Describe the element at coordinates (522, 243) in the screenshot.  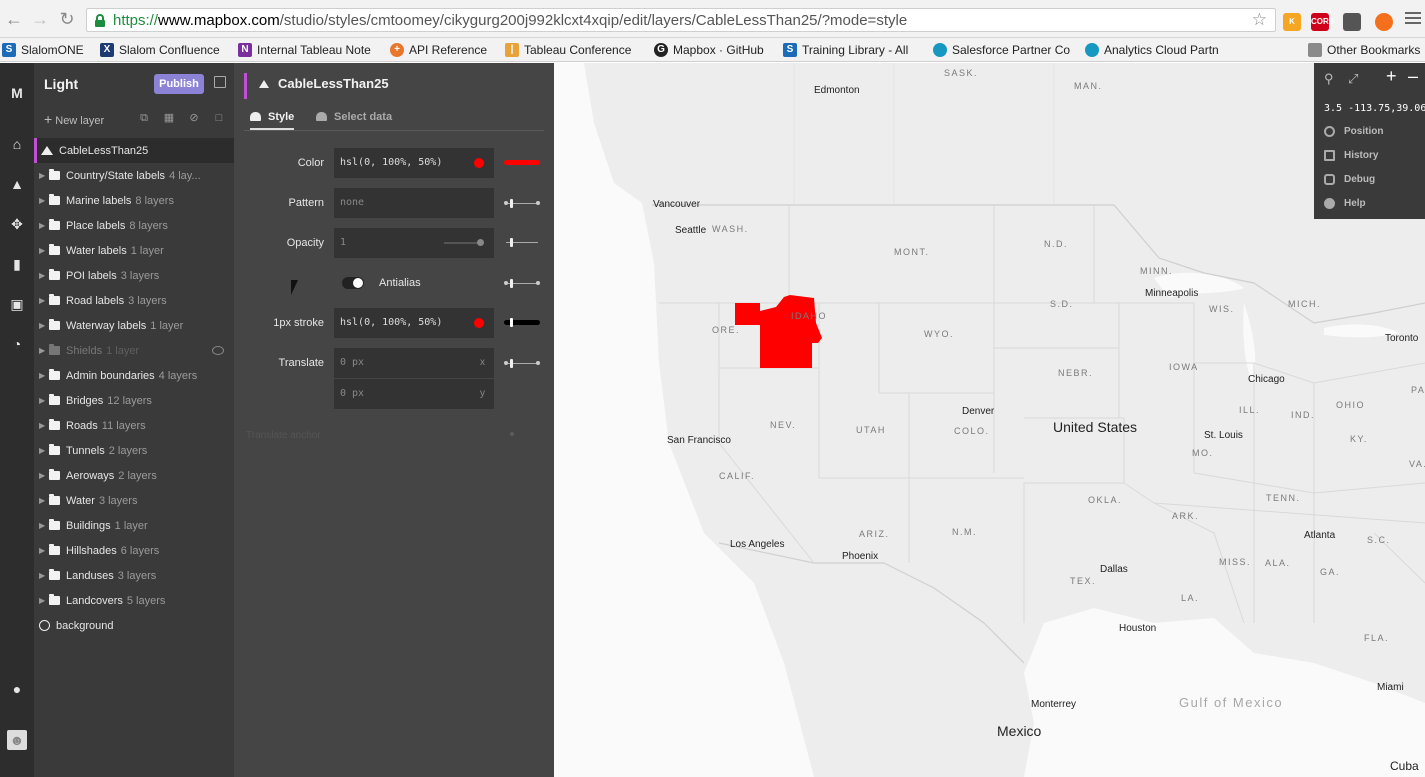
I see `opacity-zoom-function` at that location.